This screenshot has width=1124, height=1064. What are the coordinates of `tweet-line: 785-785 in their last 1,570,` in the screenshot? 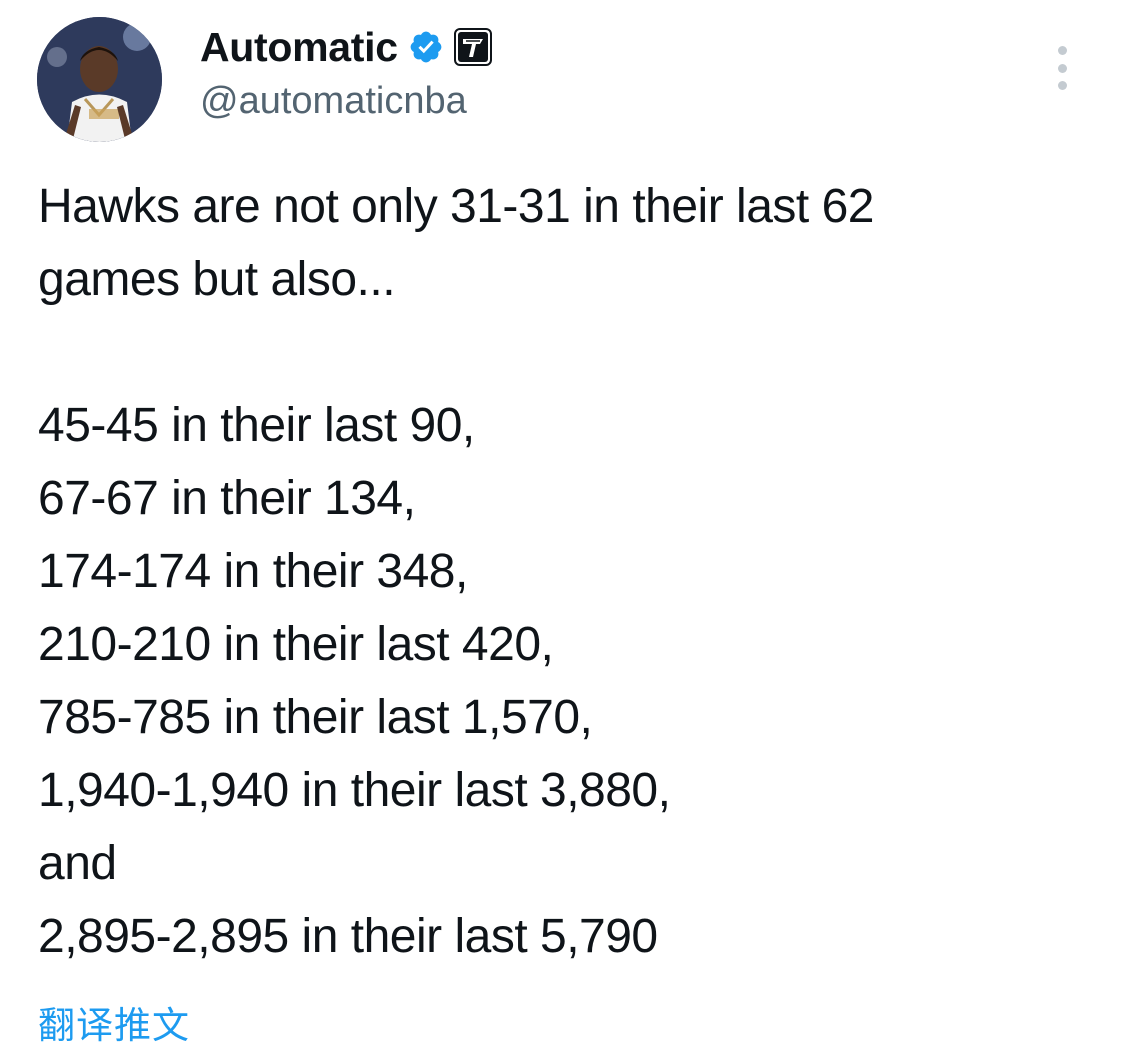 It's located at (315, 717).